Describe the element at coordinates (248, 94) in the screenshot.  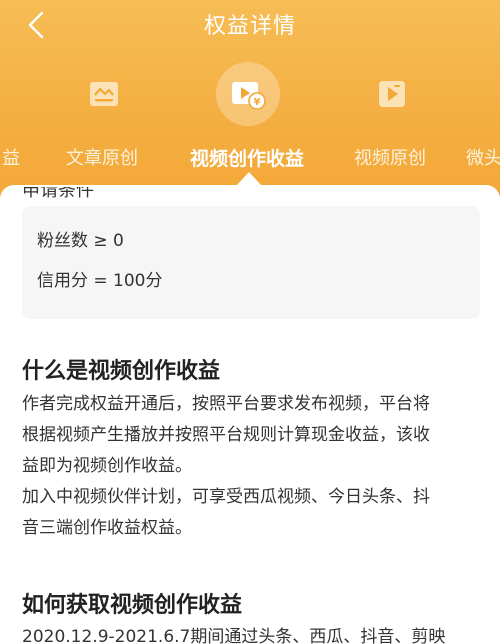
I see `video-yuan-icon: ¥` at that location.